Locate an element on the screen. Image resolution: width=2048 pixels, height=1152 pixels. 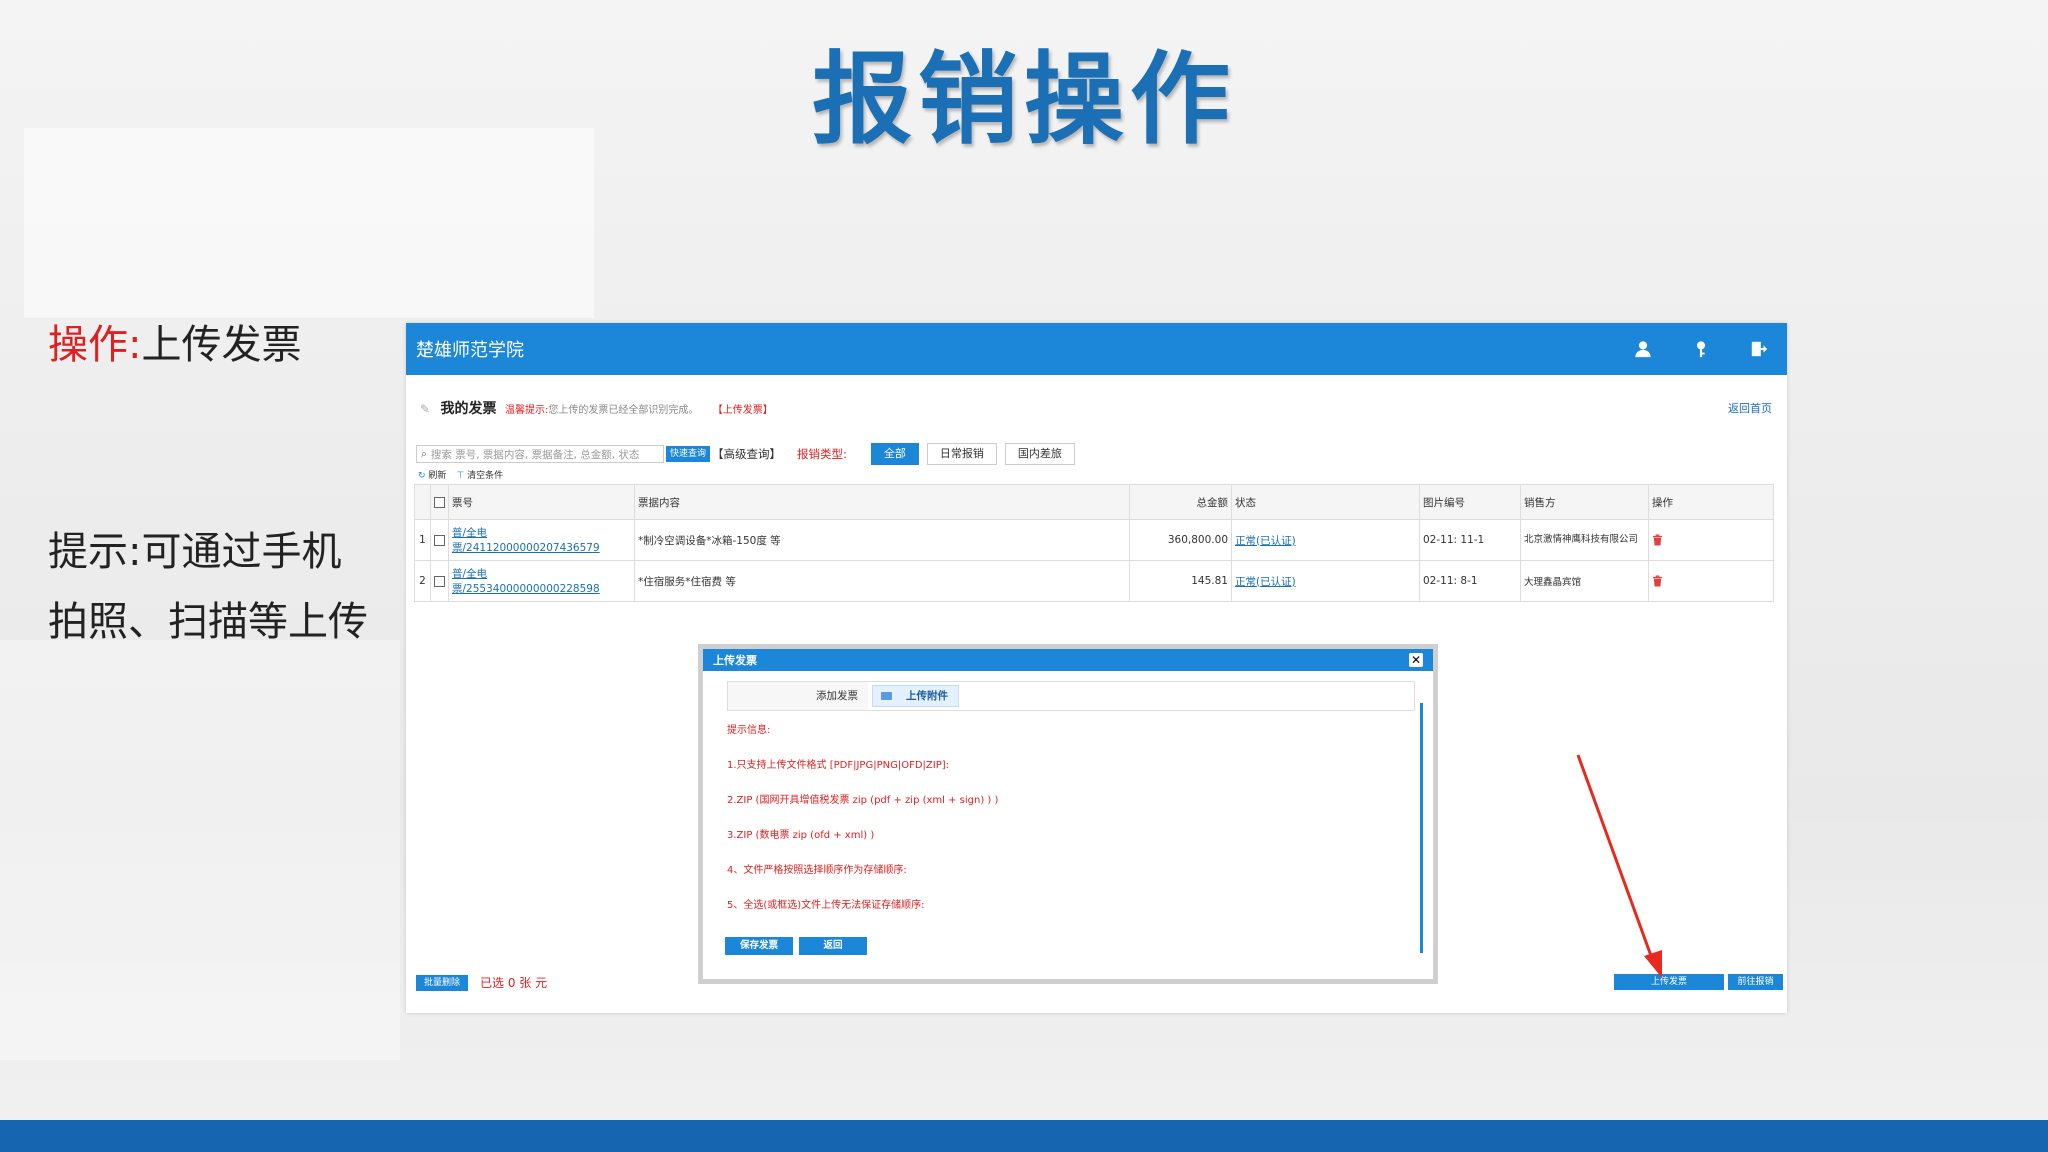
clear-conditions-button: ⊤ 清空条件 is located at coordinates (479, 474).